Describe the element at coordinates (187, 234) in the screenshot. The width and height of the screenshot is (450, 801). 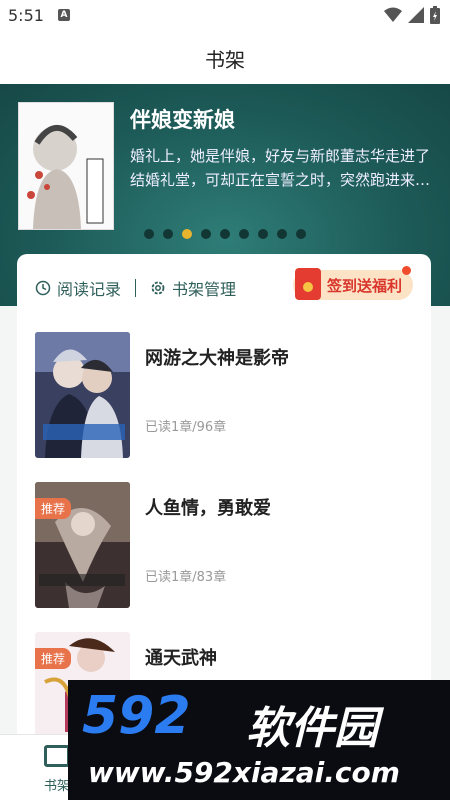
I see `carousel-dot-active` at that location.